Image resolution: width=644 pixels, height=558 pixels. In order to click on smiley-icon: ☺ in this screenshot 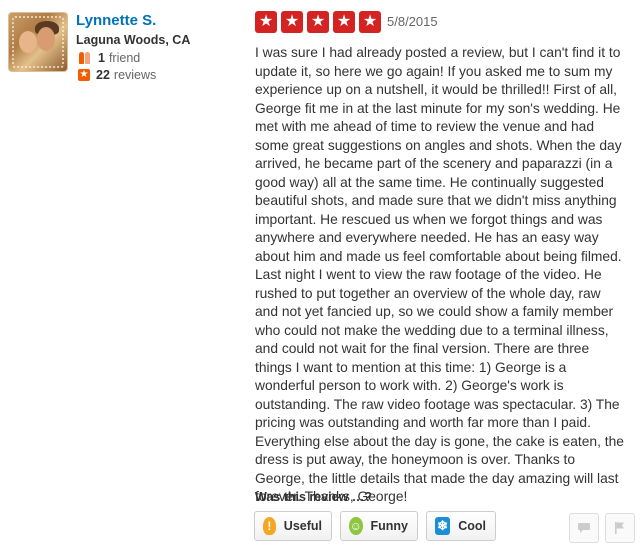, I will do `click(356, 526)`.